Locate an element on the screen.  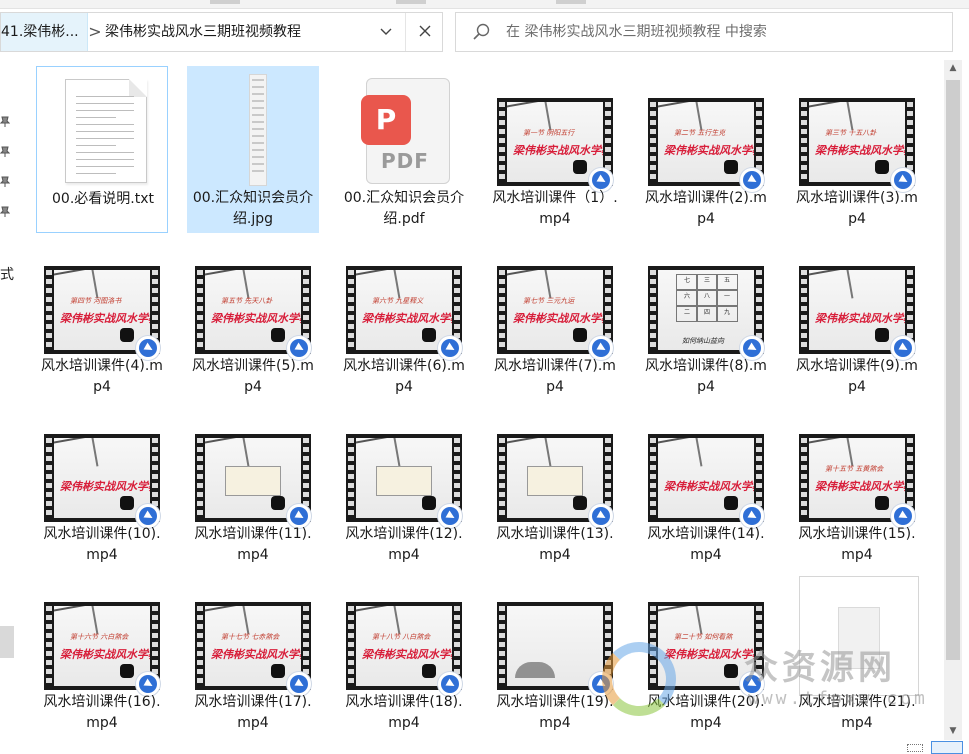
file-item: 第七节 三元九运梁伟彬实战风水学教程风水培训课件(7).mp4 is located at coordinates (555, 317).